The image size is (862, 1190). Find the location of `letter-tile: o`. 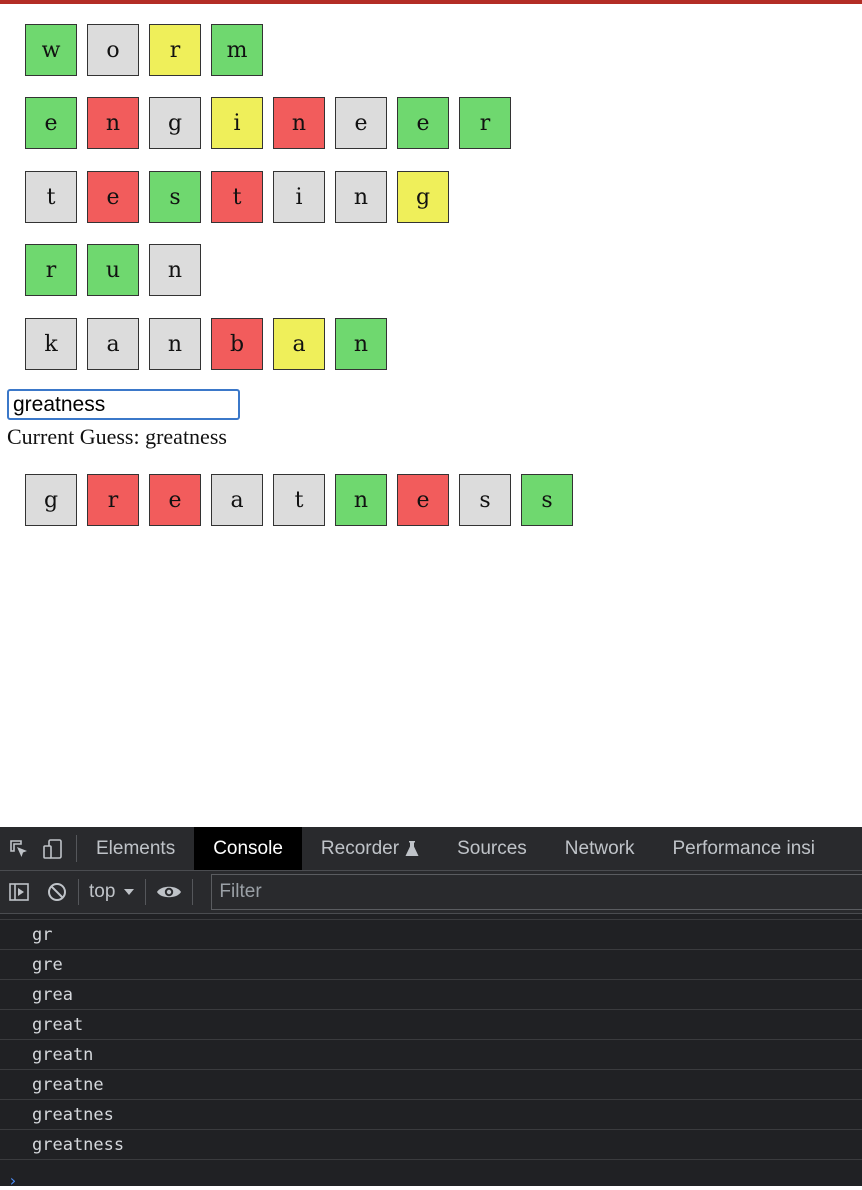

letter-tile: o is located at coordinates (113, 50).